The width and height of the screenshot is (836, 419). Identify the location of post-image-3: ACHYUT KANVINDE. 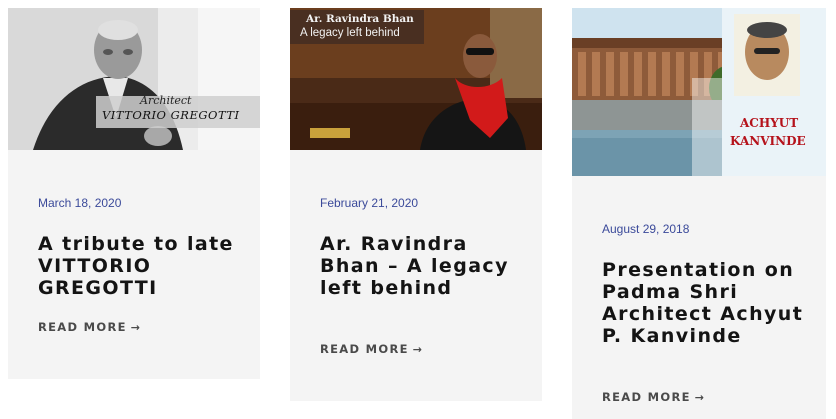
(699, 92).